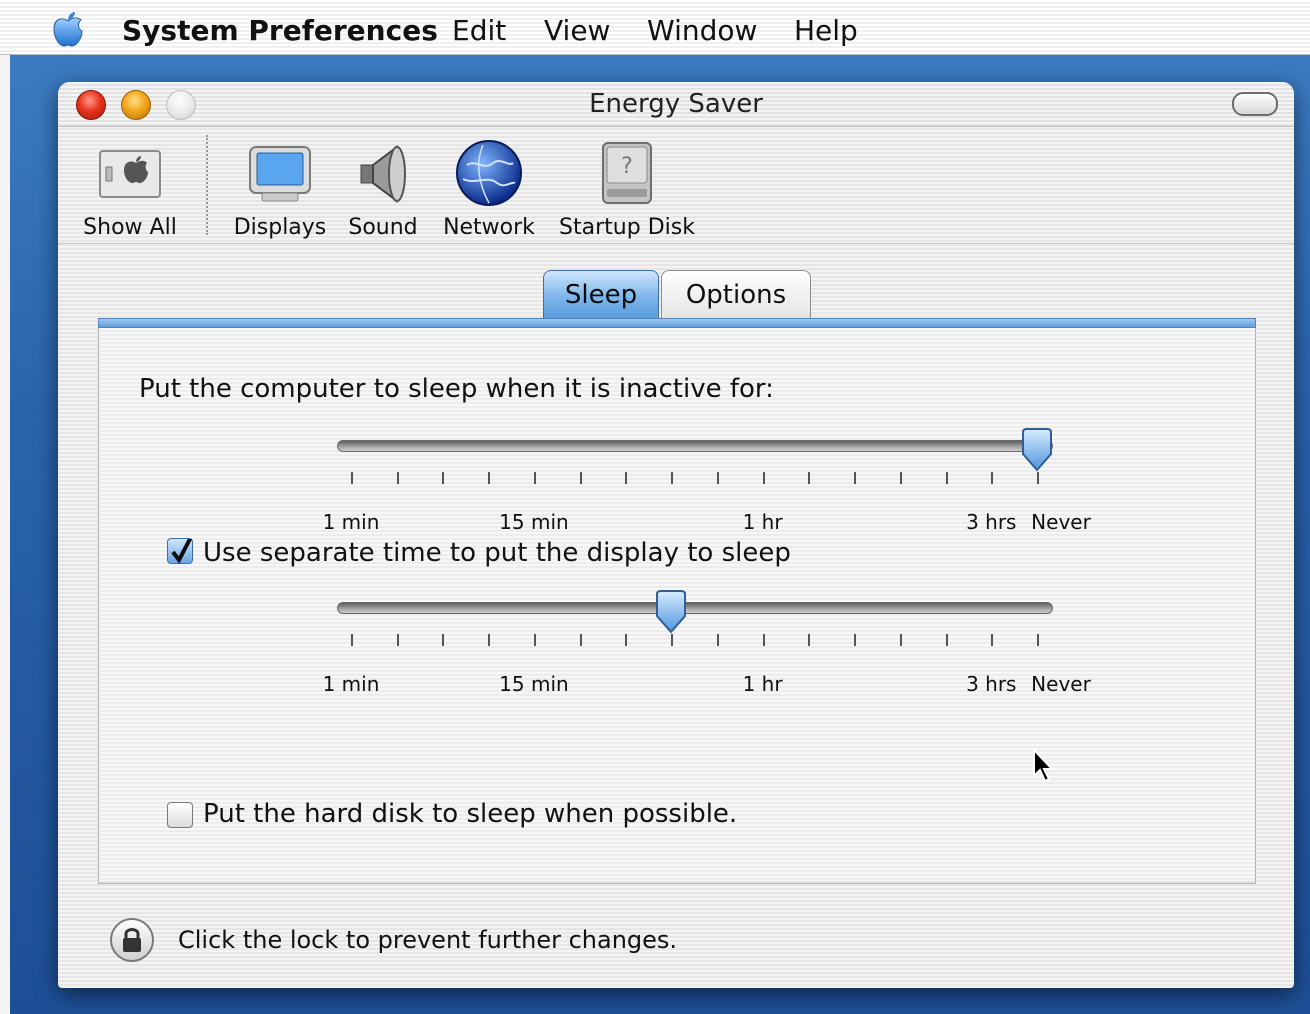  I want to click on apple-menu-icon, so click(68, 29).